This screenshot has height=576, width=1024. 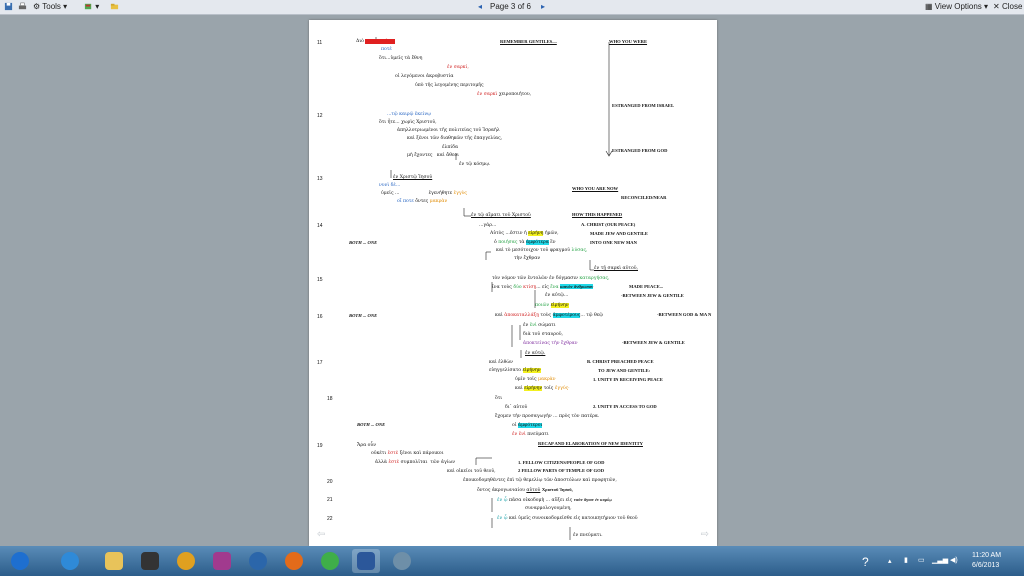 I want to click on verse-number: 11, so click(x=320, y=43).